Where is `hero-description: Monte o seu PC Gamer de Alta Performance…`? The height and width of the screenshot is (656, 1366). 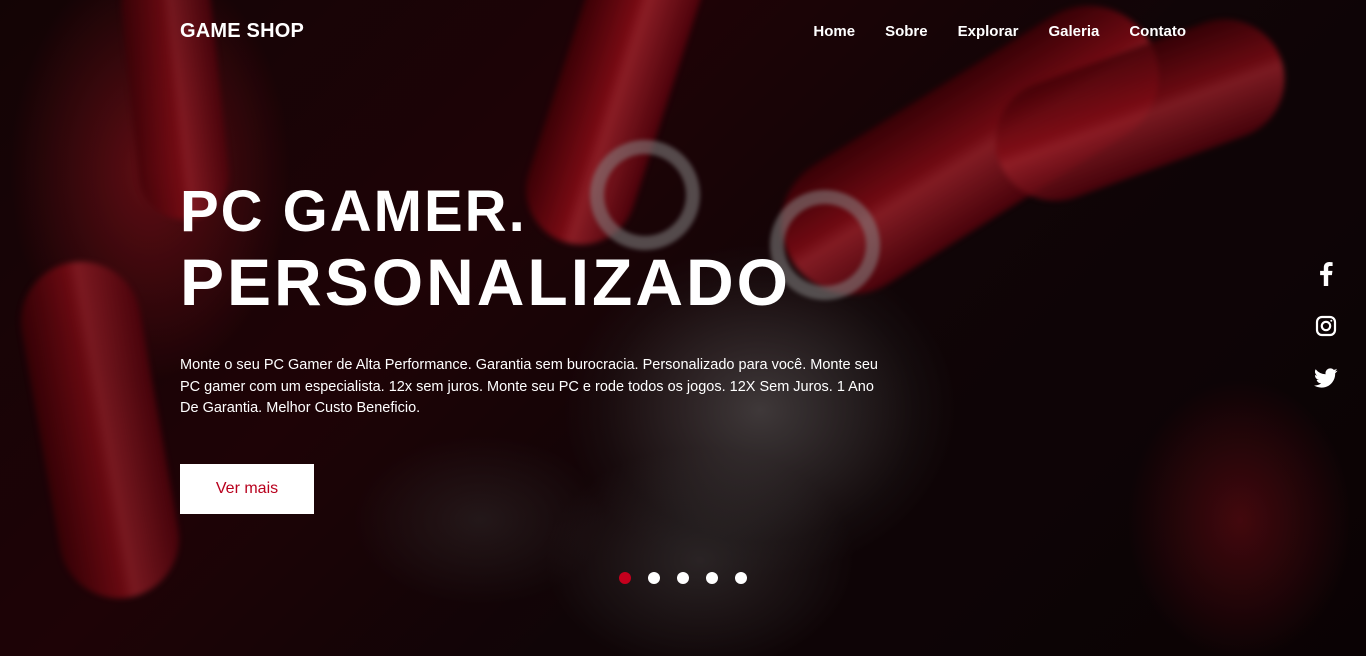
hero-description: Monte o seu PC Gamer de Alta Performance… is located at coordinates (529, 386).